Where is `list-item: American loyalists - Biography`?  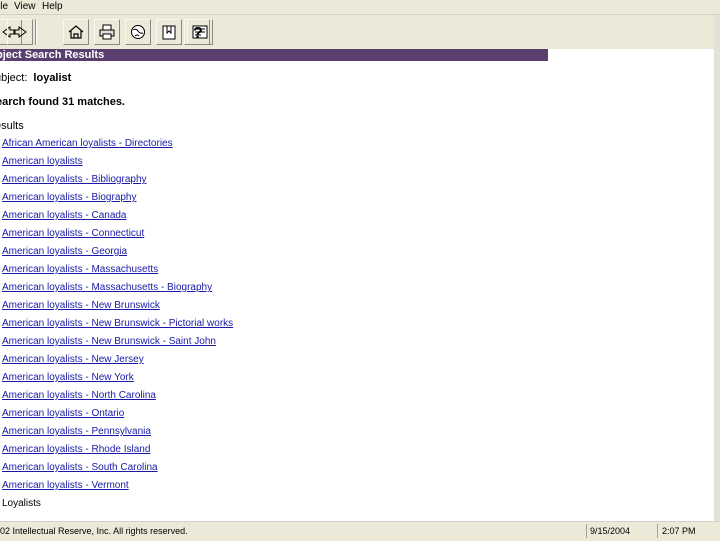
list-item: American loyalists - Biography is located at coordinates (117, 201).